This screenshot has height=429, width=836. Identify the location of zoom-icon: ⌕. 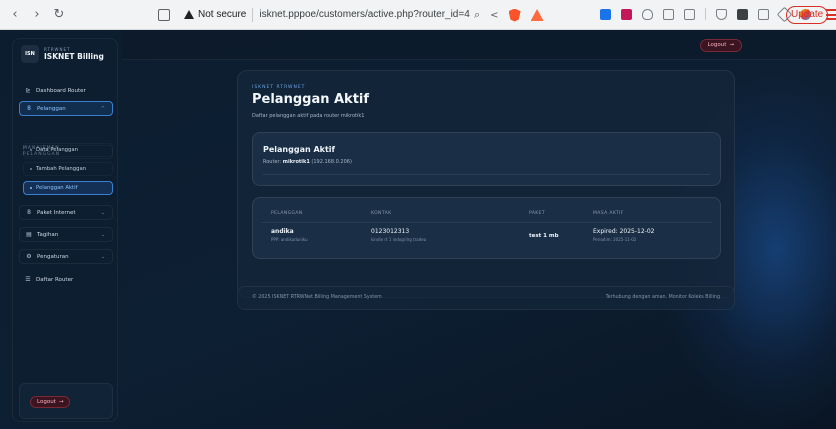
(477, 15).